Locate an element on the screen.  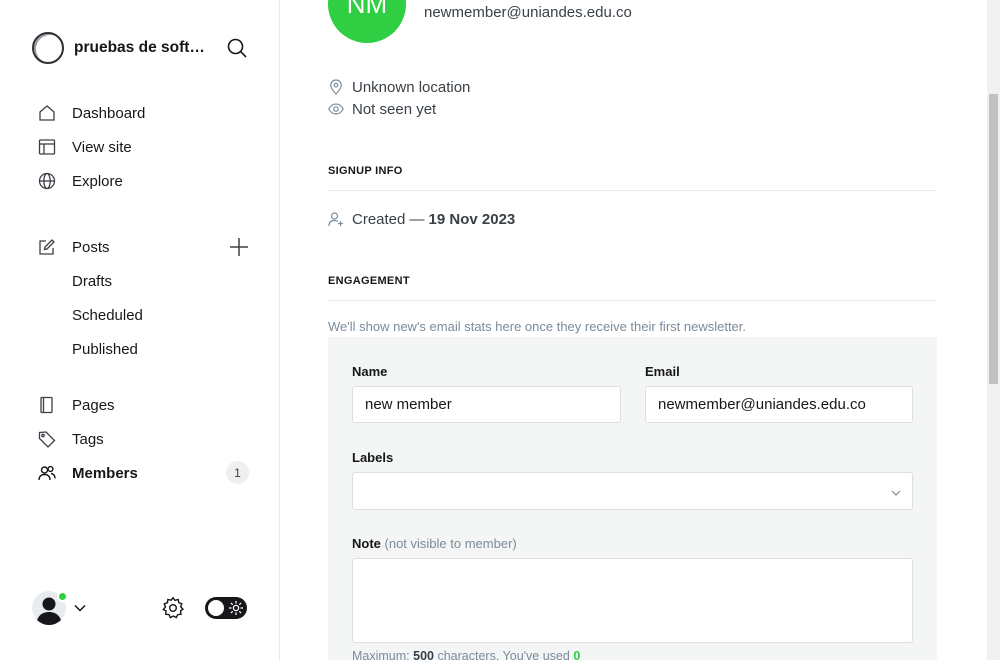
nav-subitem-published: Published is located at coordinates (105, 349).